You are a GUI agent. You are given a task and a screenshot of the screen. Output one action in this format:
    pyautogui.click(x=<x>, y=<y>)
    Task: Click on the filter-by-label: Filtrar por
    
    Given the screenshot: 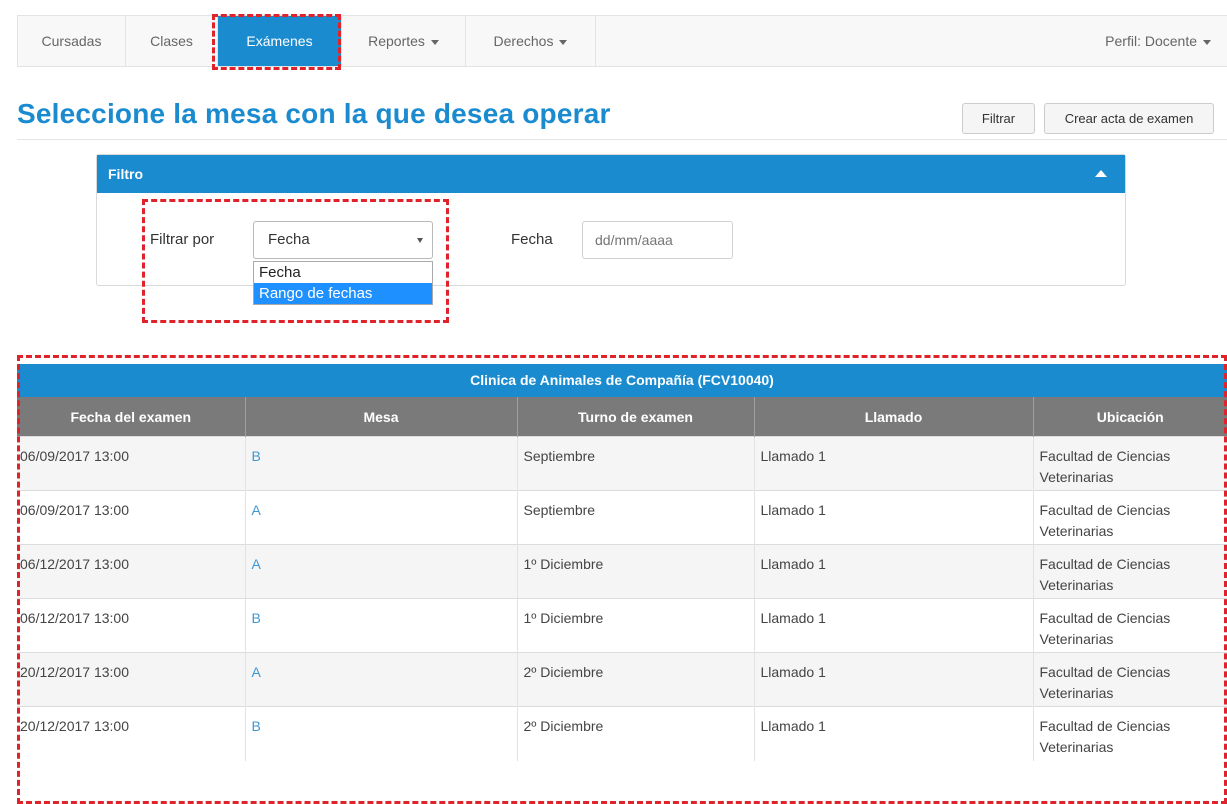 What is the action you would take?
    pyautogui.click(x=182, y=239)
    